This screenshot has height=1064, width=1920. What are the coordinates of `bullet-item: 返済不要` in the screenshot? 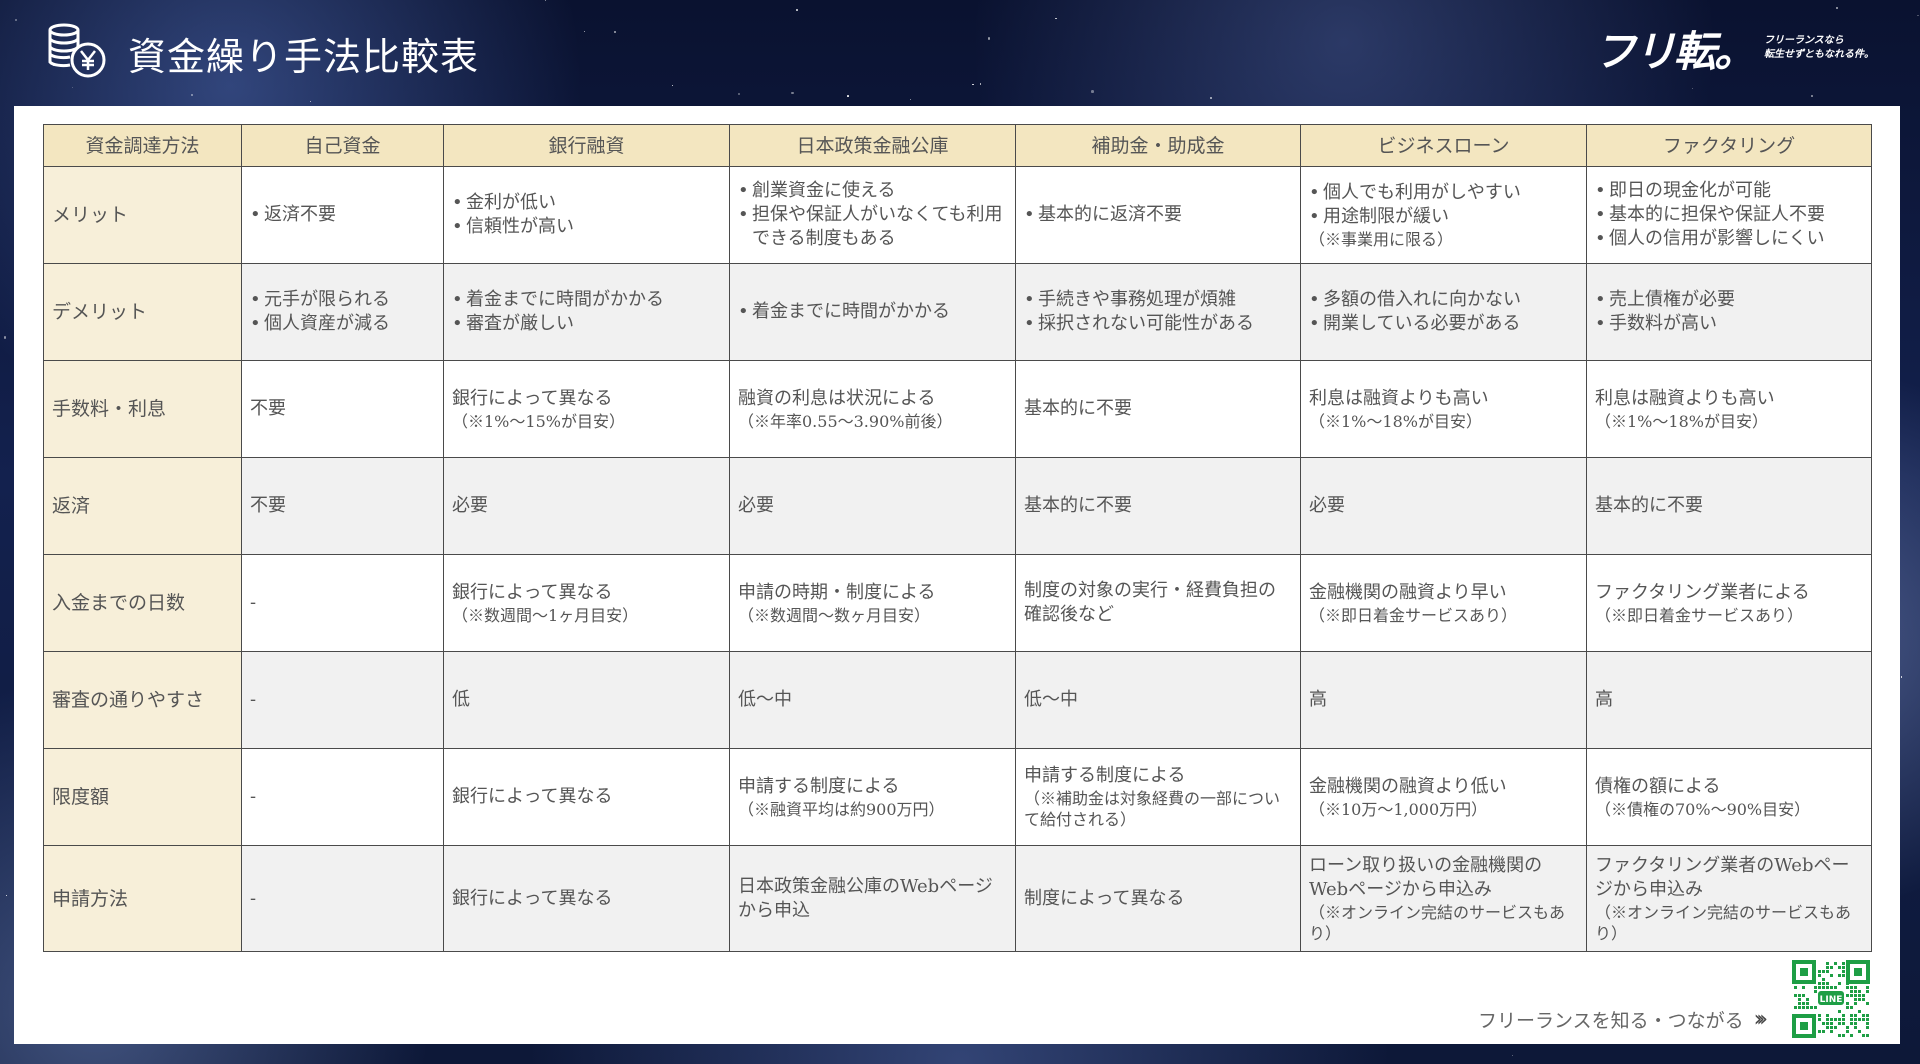 It's located at (342, 215).